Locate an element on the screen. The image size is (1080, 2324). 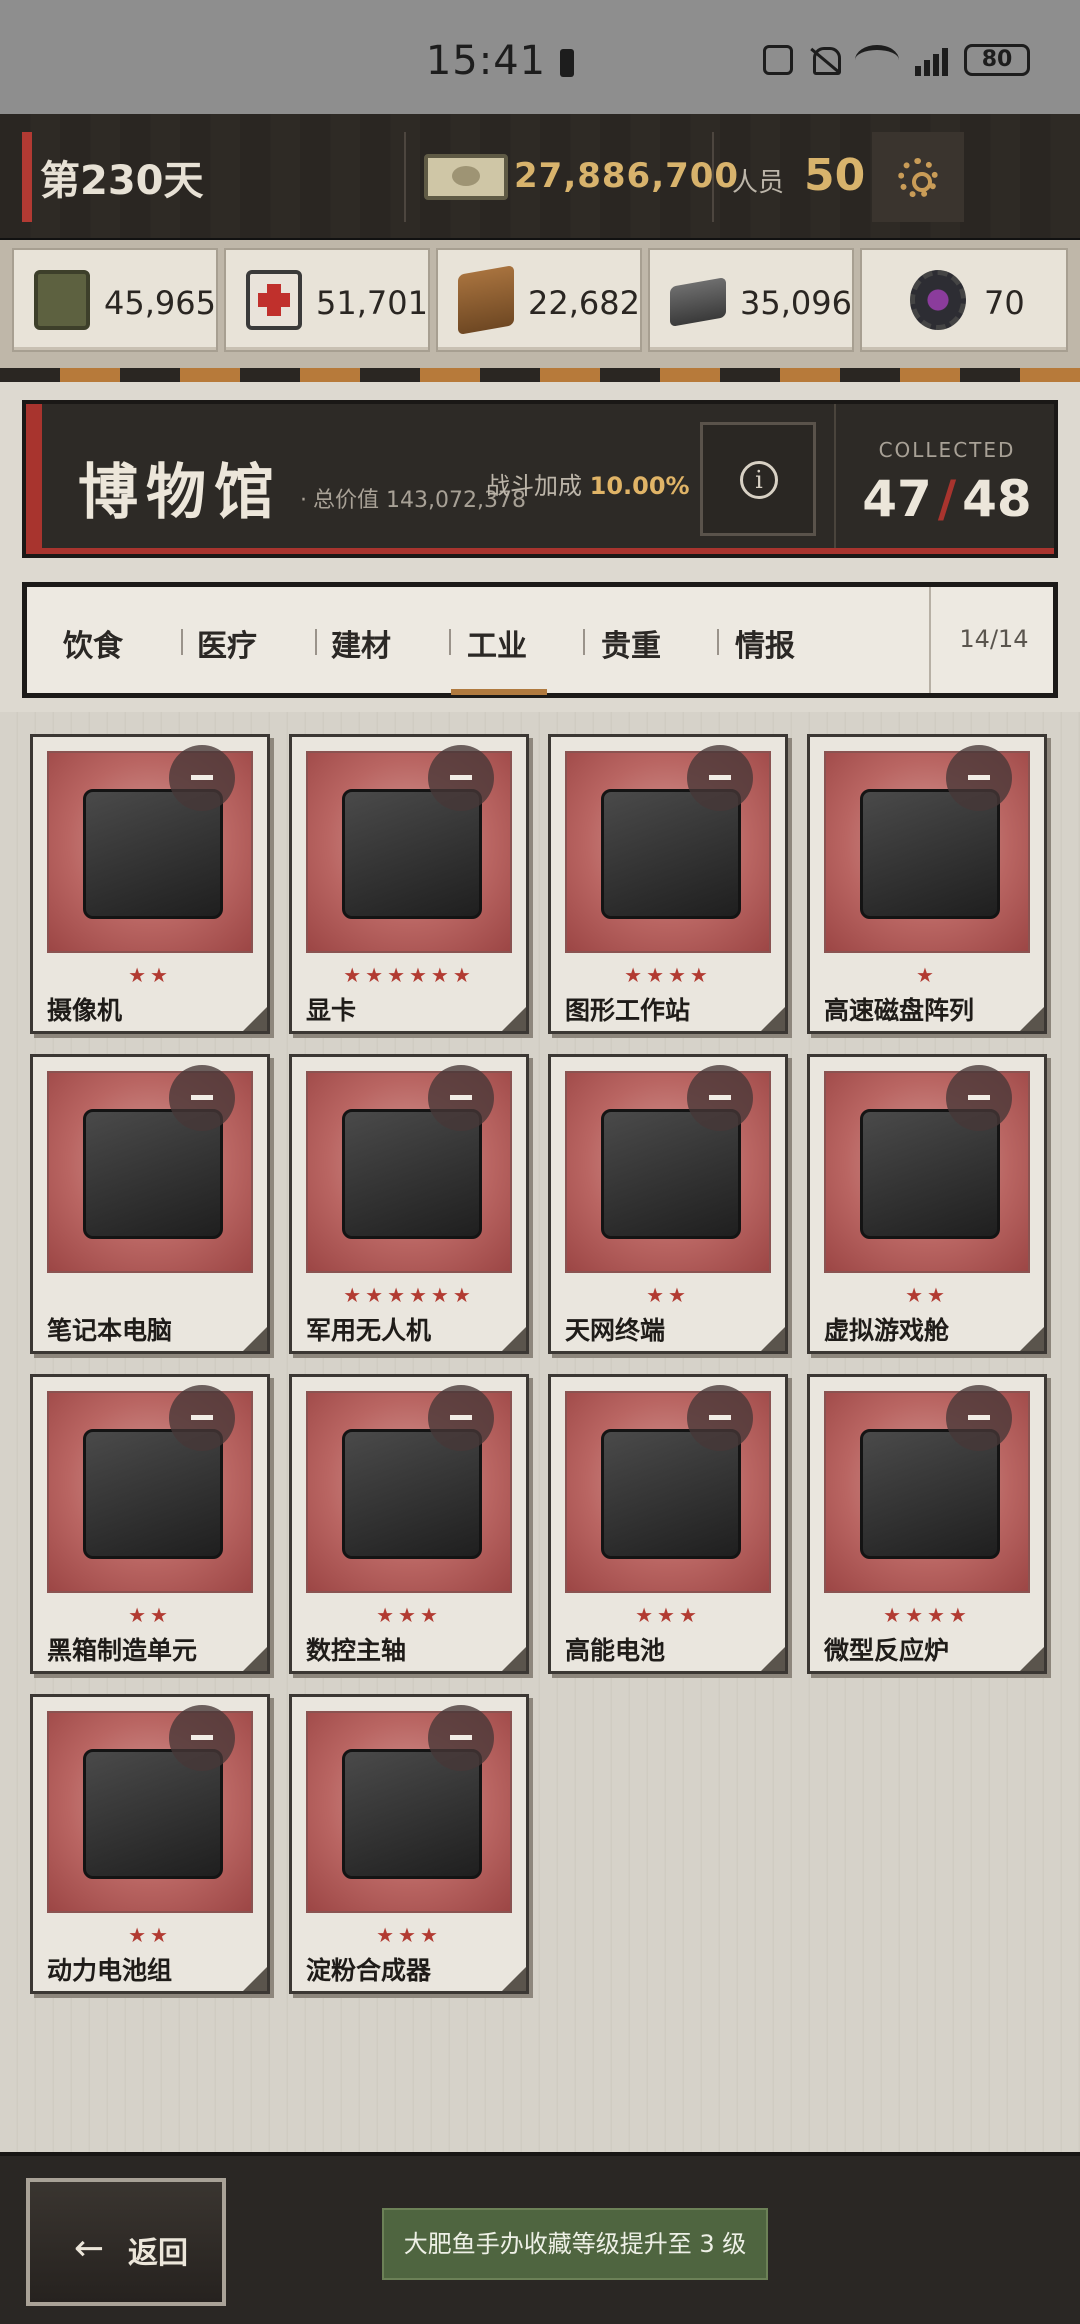
category-tabs: 饮食 医疗 建材 工业 贵重 情报 14/14 is located at coordinates (540, 640).